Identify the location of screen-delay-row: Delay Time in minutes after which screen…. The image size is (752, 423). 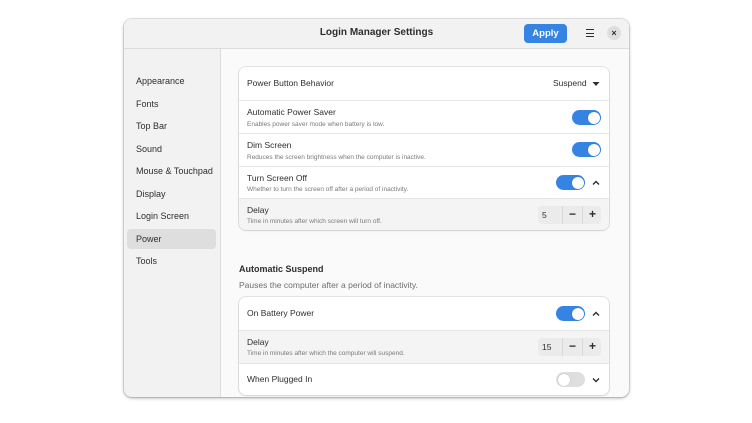
(424, 214).